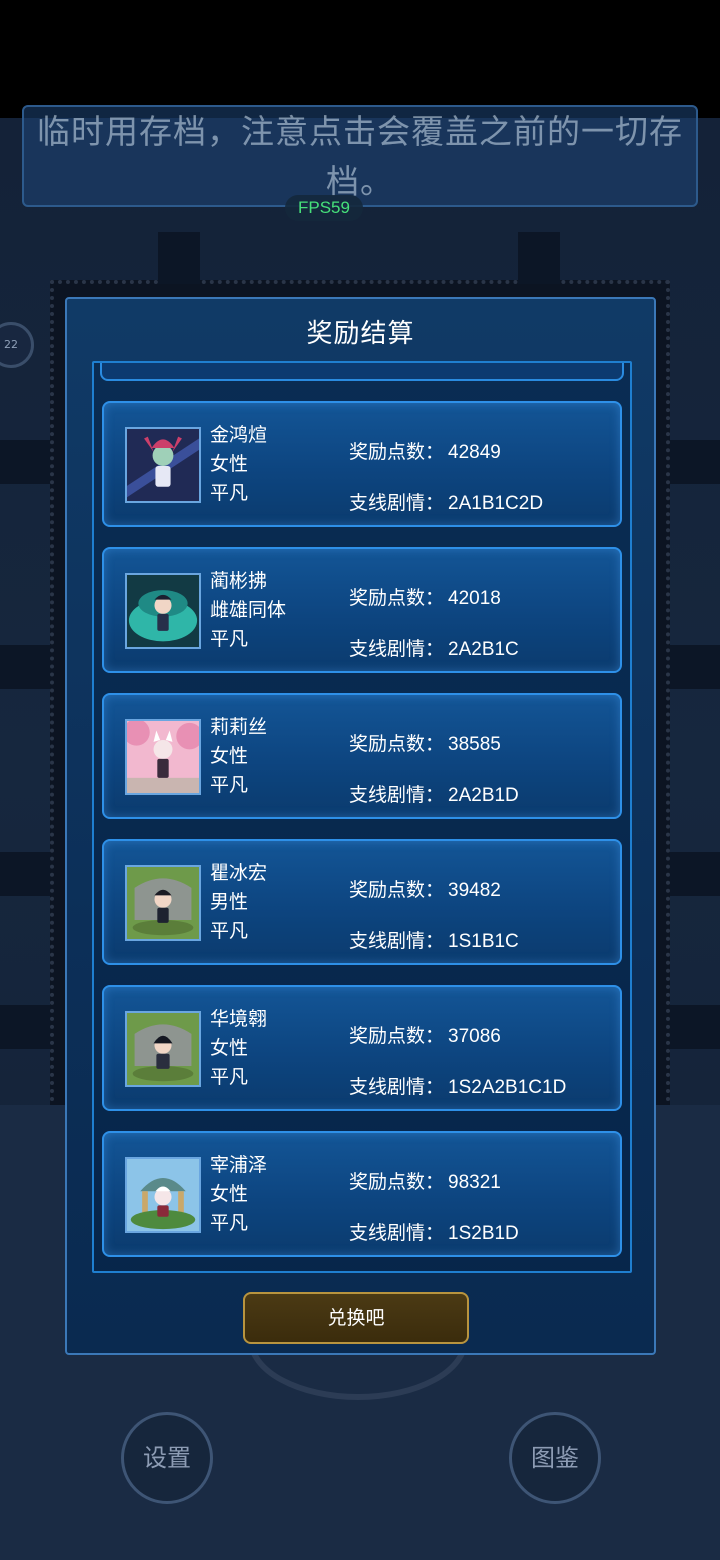 The height and width of the screenshot is (1560, 720). What do you see at coordinates (474, 744) in the screenshot?
I see `reward-points-value: 38585` at bounding box center [474, 744].